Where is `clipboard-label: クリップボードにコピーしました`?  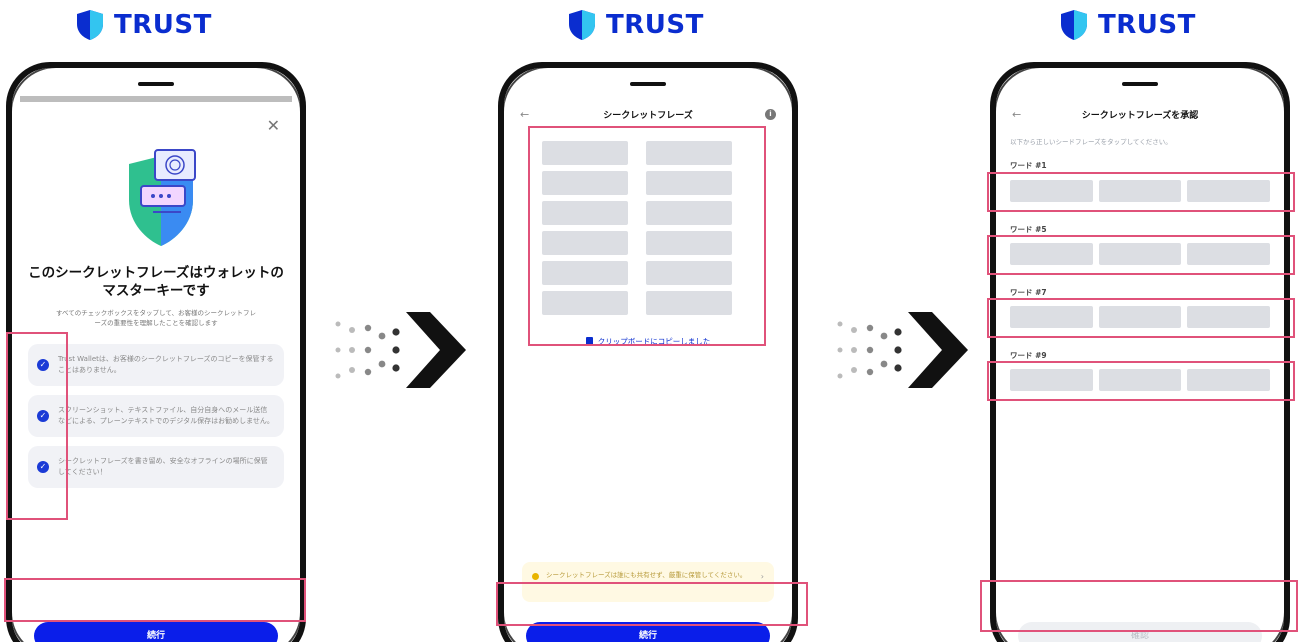
clipboard-label: クリップボードにコピーしました is located at coordinates (654, 341).